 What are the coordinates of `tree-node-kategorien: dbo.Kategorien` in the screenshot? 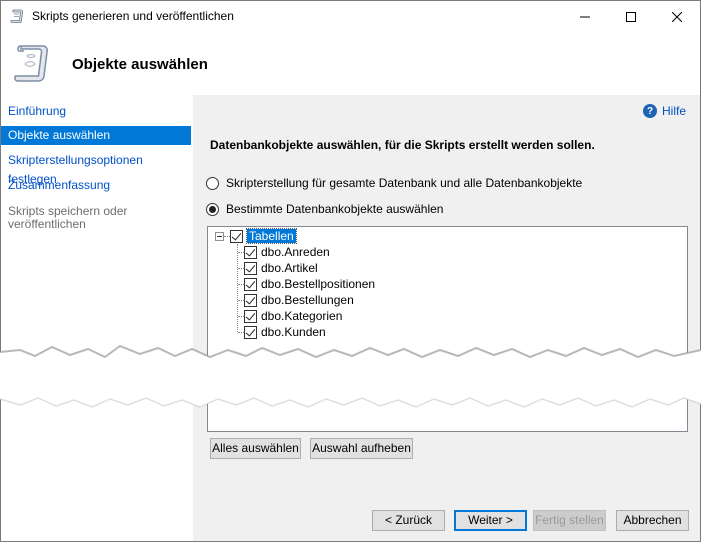 It's located at (293, 316).